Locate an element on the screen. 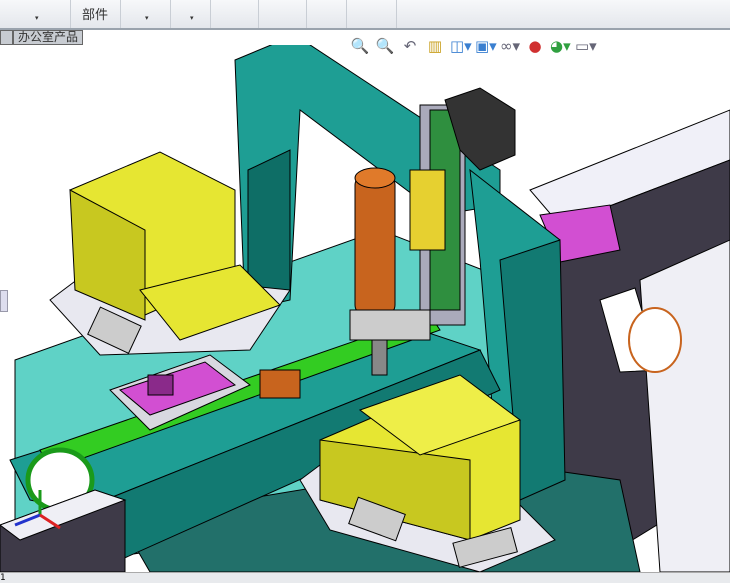 This screenshot has height=583, width=730. tab is located at coordinates (6, 37).